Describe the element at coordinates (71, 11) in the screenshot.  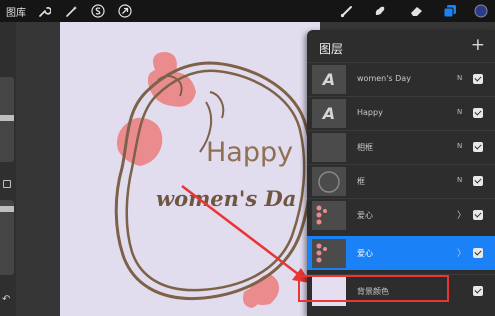
I see `magic-wand-icon` at that location.